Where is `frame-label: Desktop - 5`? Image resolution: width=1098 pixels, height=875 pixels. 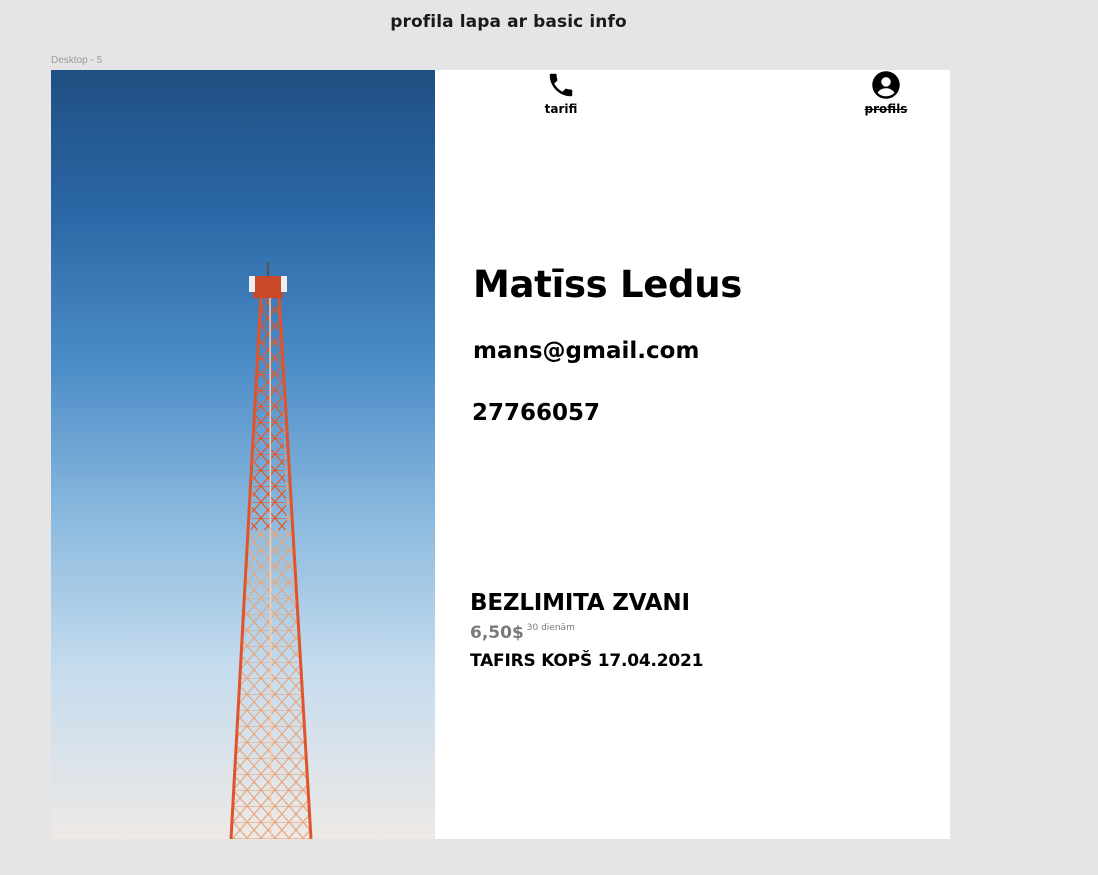
frame-label: Desktop - 5 is located at coordinates (76, 60).